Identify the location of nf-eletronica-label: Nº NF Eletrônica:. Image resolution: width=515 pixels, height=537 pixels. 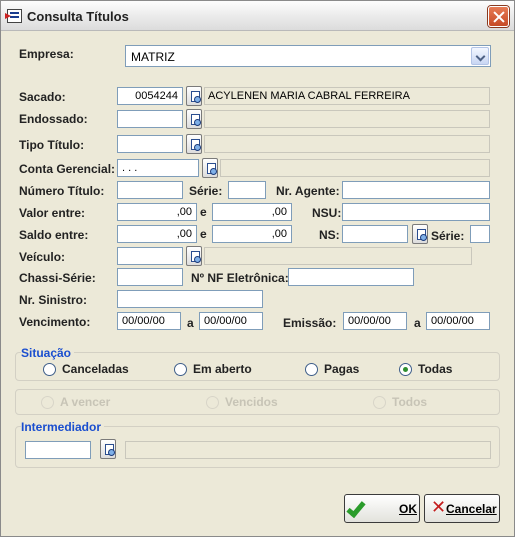
(240, 278).